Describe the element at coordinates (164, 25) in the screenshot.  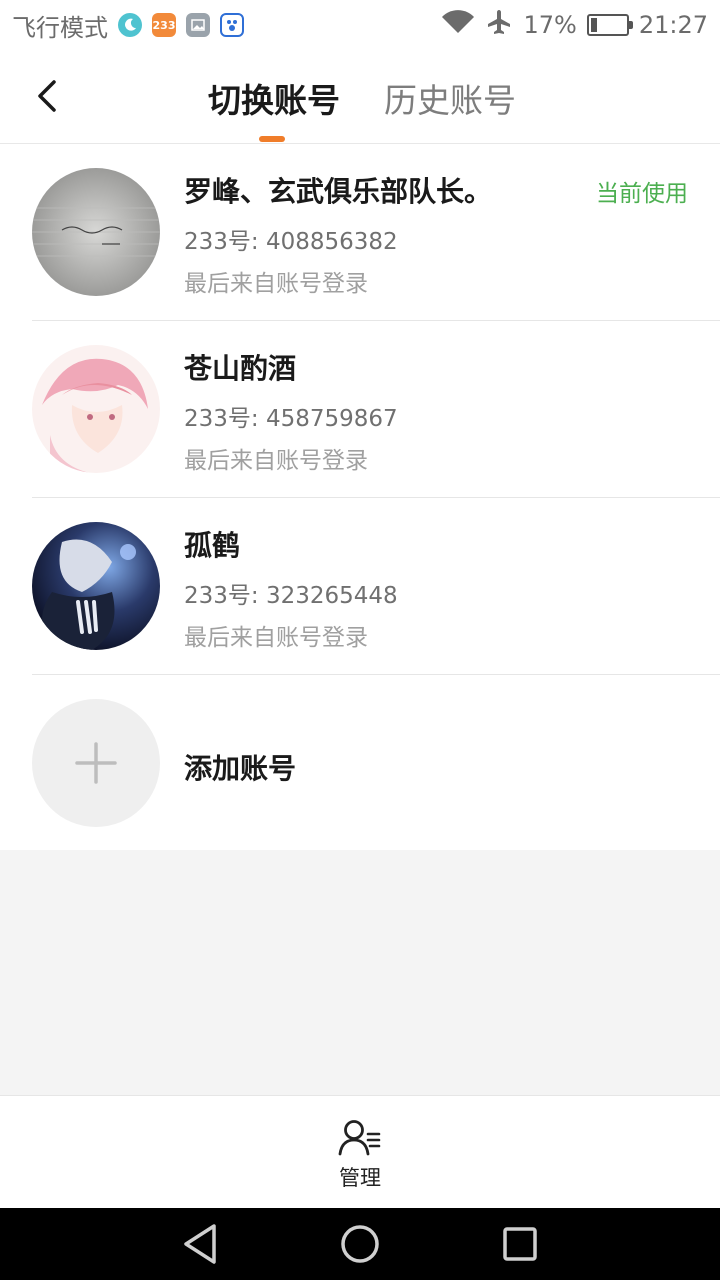
I see `app-233-icon: 233` at that location.